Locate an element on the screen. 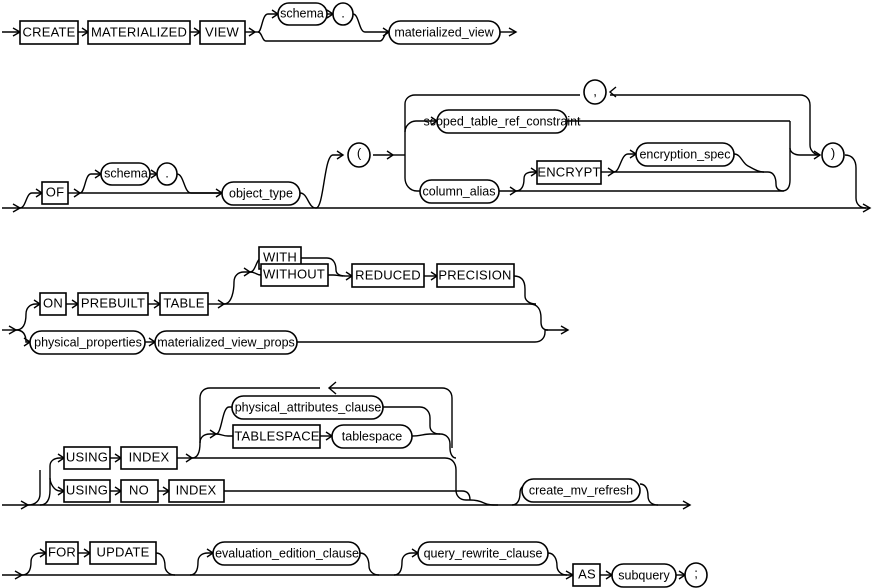 The height and width of the screenshot is (588, 878). node-create-label: CREATE is located at coordinates (49, 31).